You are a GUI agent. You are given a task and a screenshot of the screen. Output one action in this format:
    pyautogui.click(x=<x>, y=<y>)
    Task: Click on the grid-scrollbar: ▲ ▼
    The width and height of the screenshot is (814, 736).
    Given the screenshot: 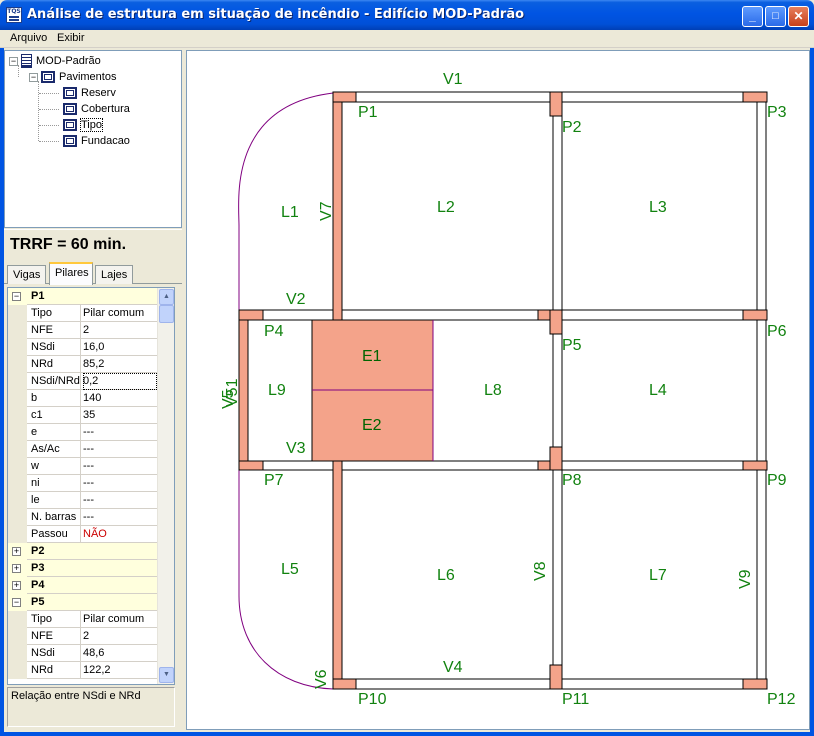 What is the action you would take?
    pyautogui.click(x=165, y=486)
    